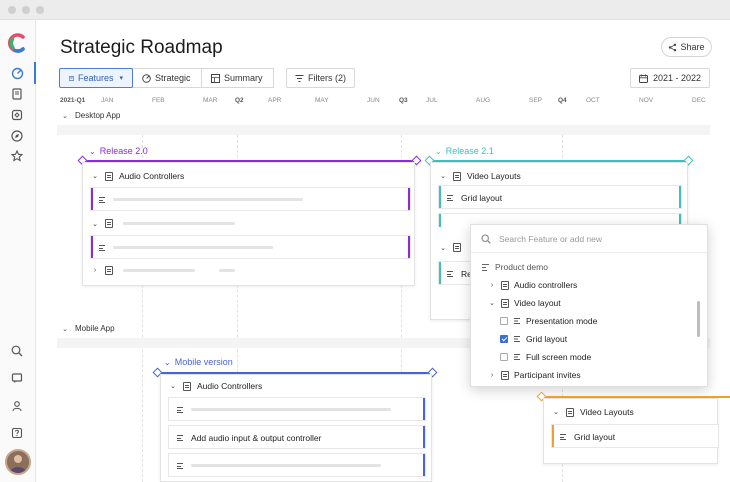  Describe the element at coordinates (494, 176) in the screenshot. I see `card-title: Video Layouts` at that location.